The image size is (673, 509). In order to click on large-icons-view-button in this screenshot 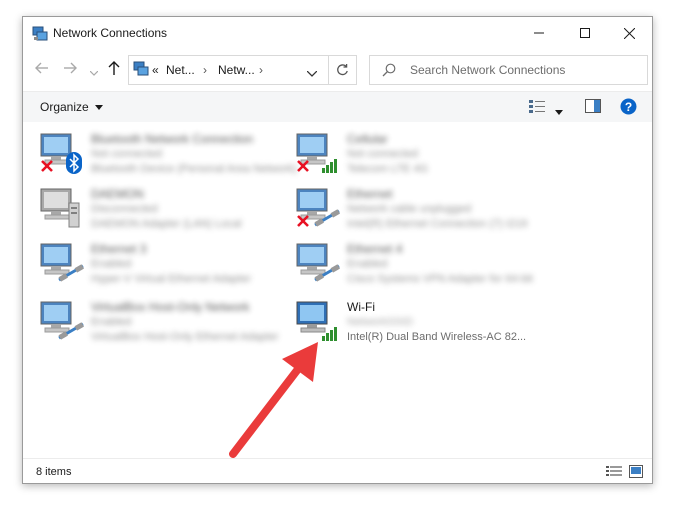, I will do `click(636, 473)`.